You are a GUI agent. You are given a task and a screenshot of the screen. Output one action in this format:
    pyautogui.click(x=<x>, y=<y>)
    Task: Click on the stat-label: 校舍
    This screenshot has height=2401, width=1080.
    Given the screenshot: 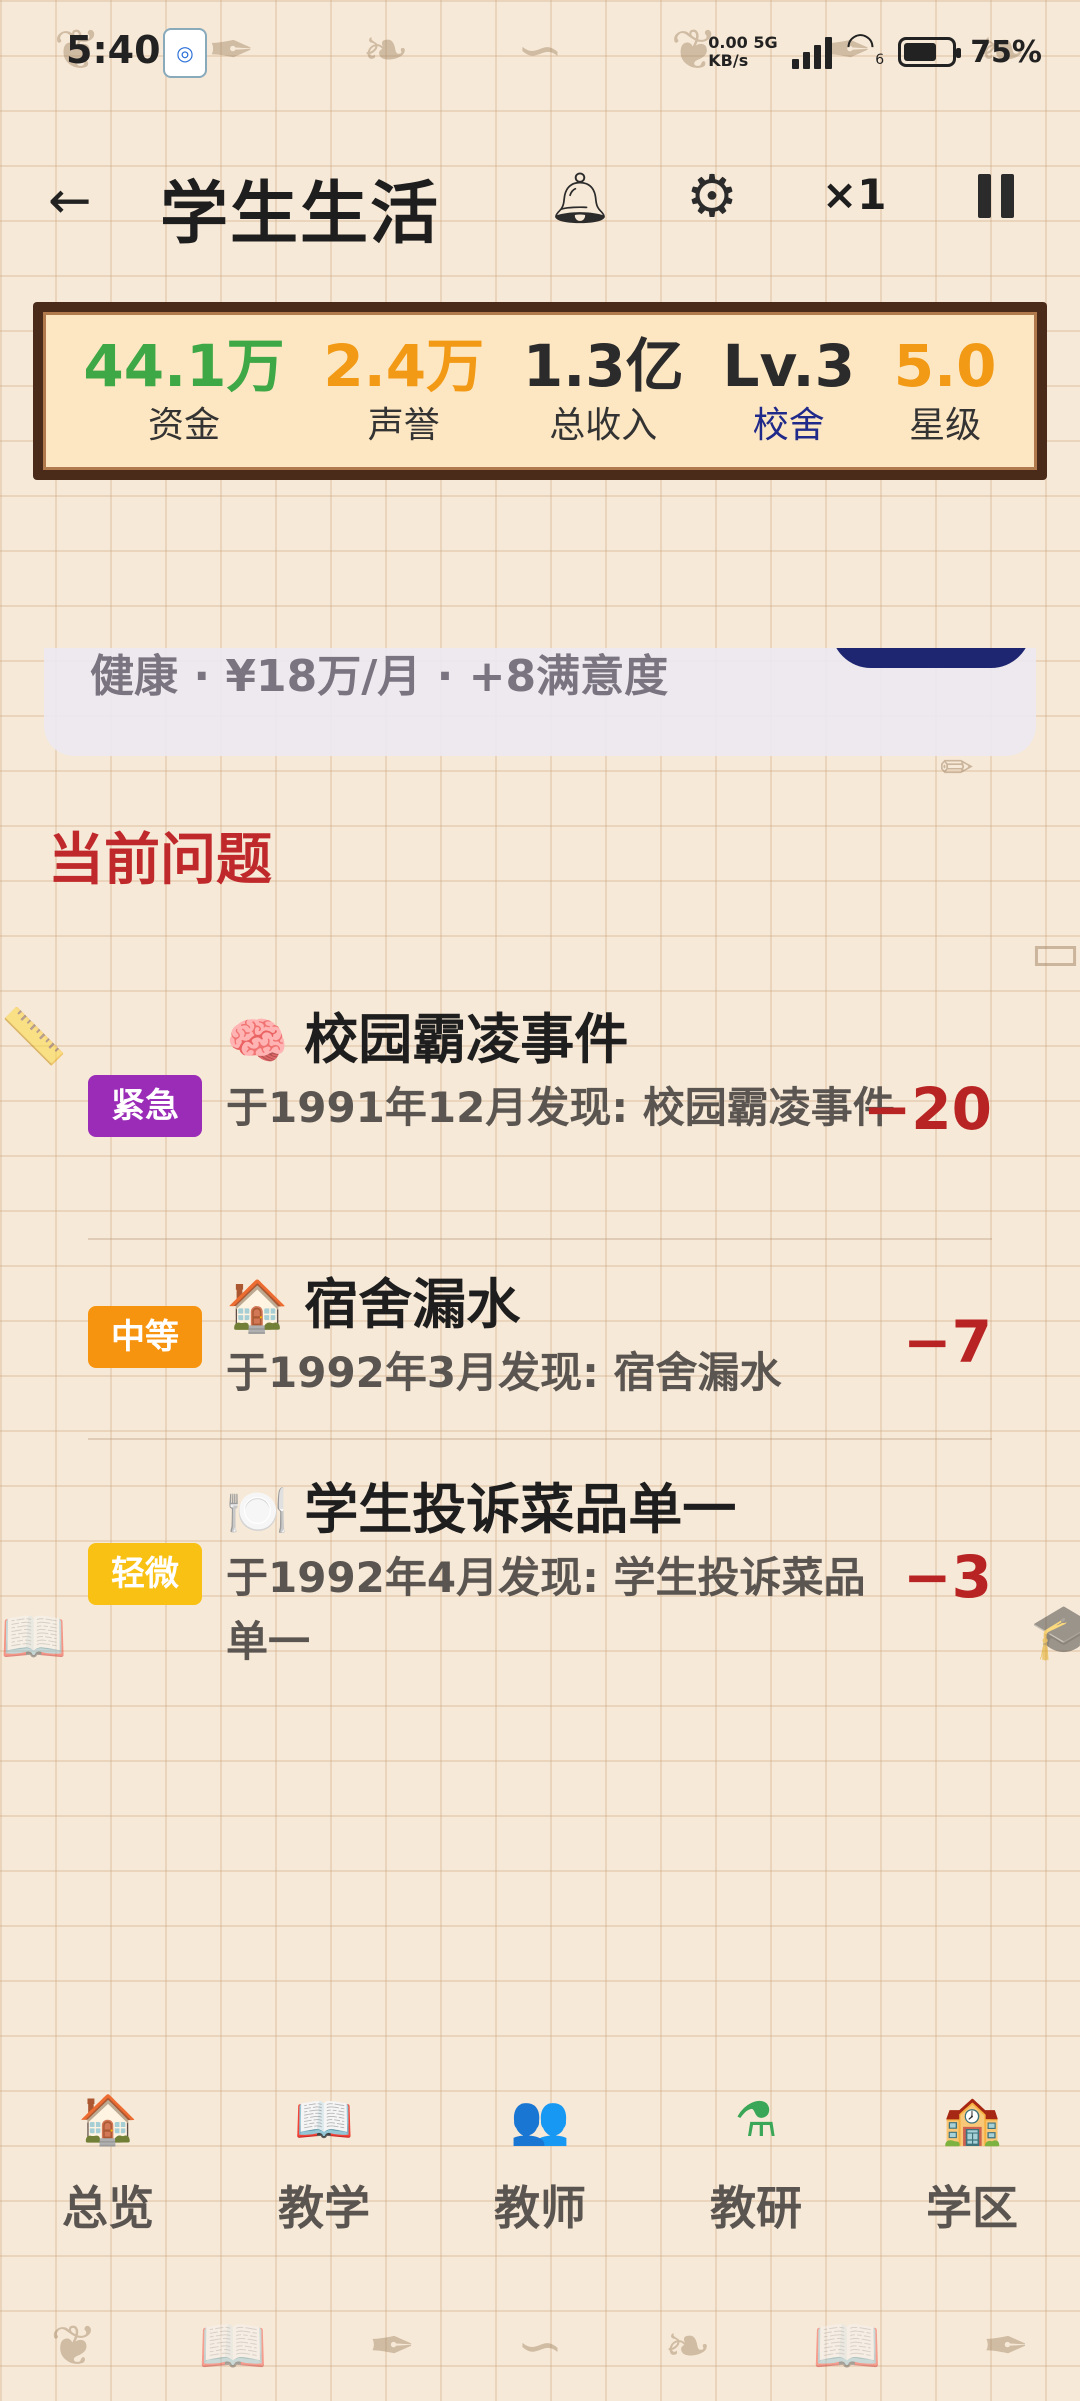 What is the action you would take?
    pyautogui.click(x=789, y=426)
    